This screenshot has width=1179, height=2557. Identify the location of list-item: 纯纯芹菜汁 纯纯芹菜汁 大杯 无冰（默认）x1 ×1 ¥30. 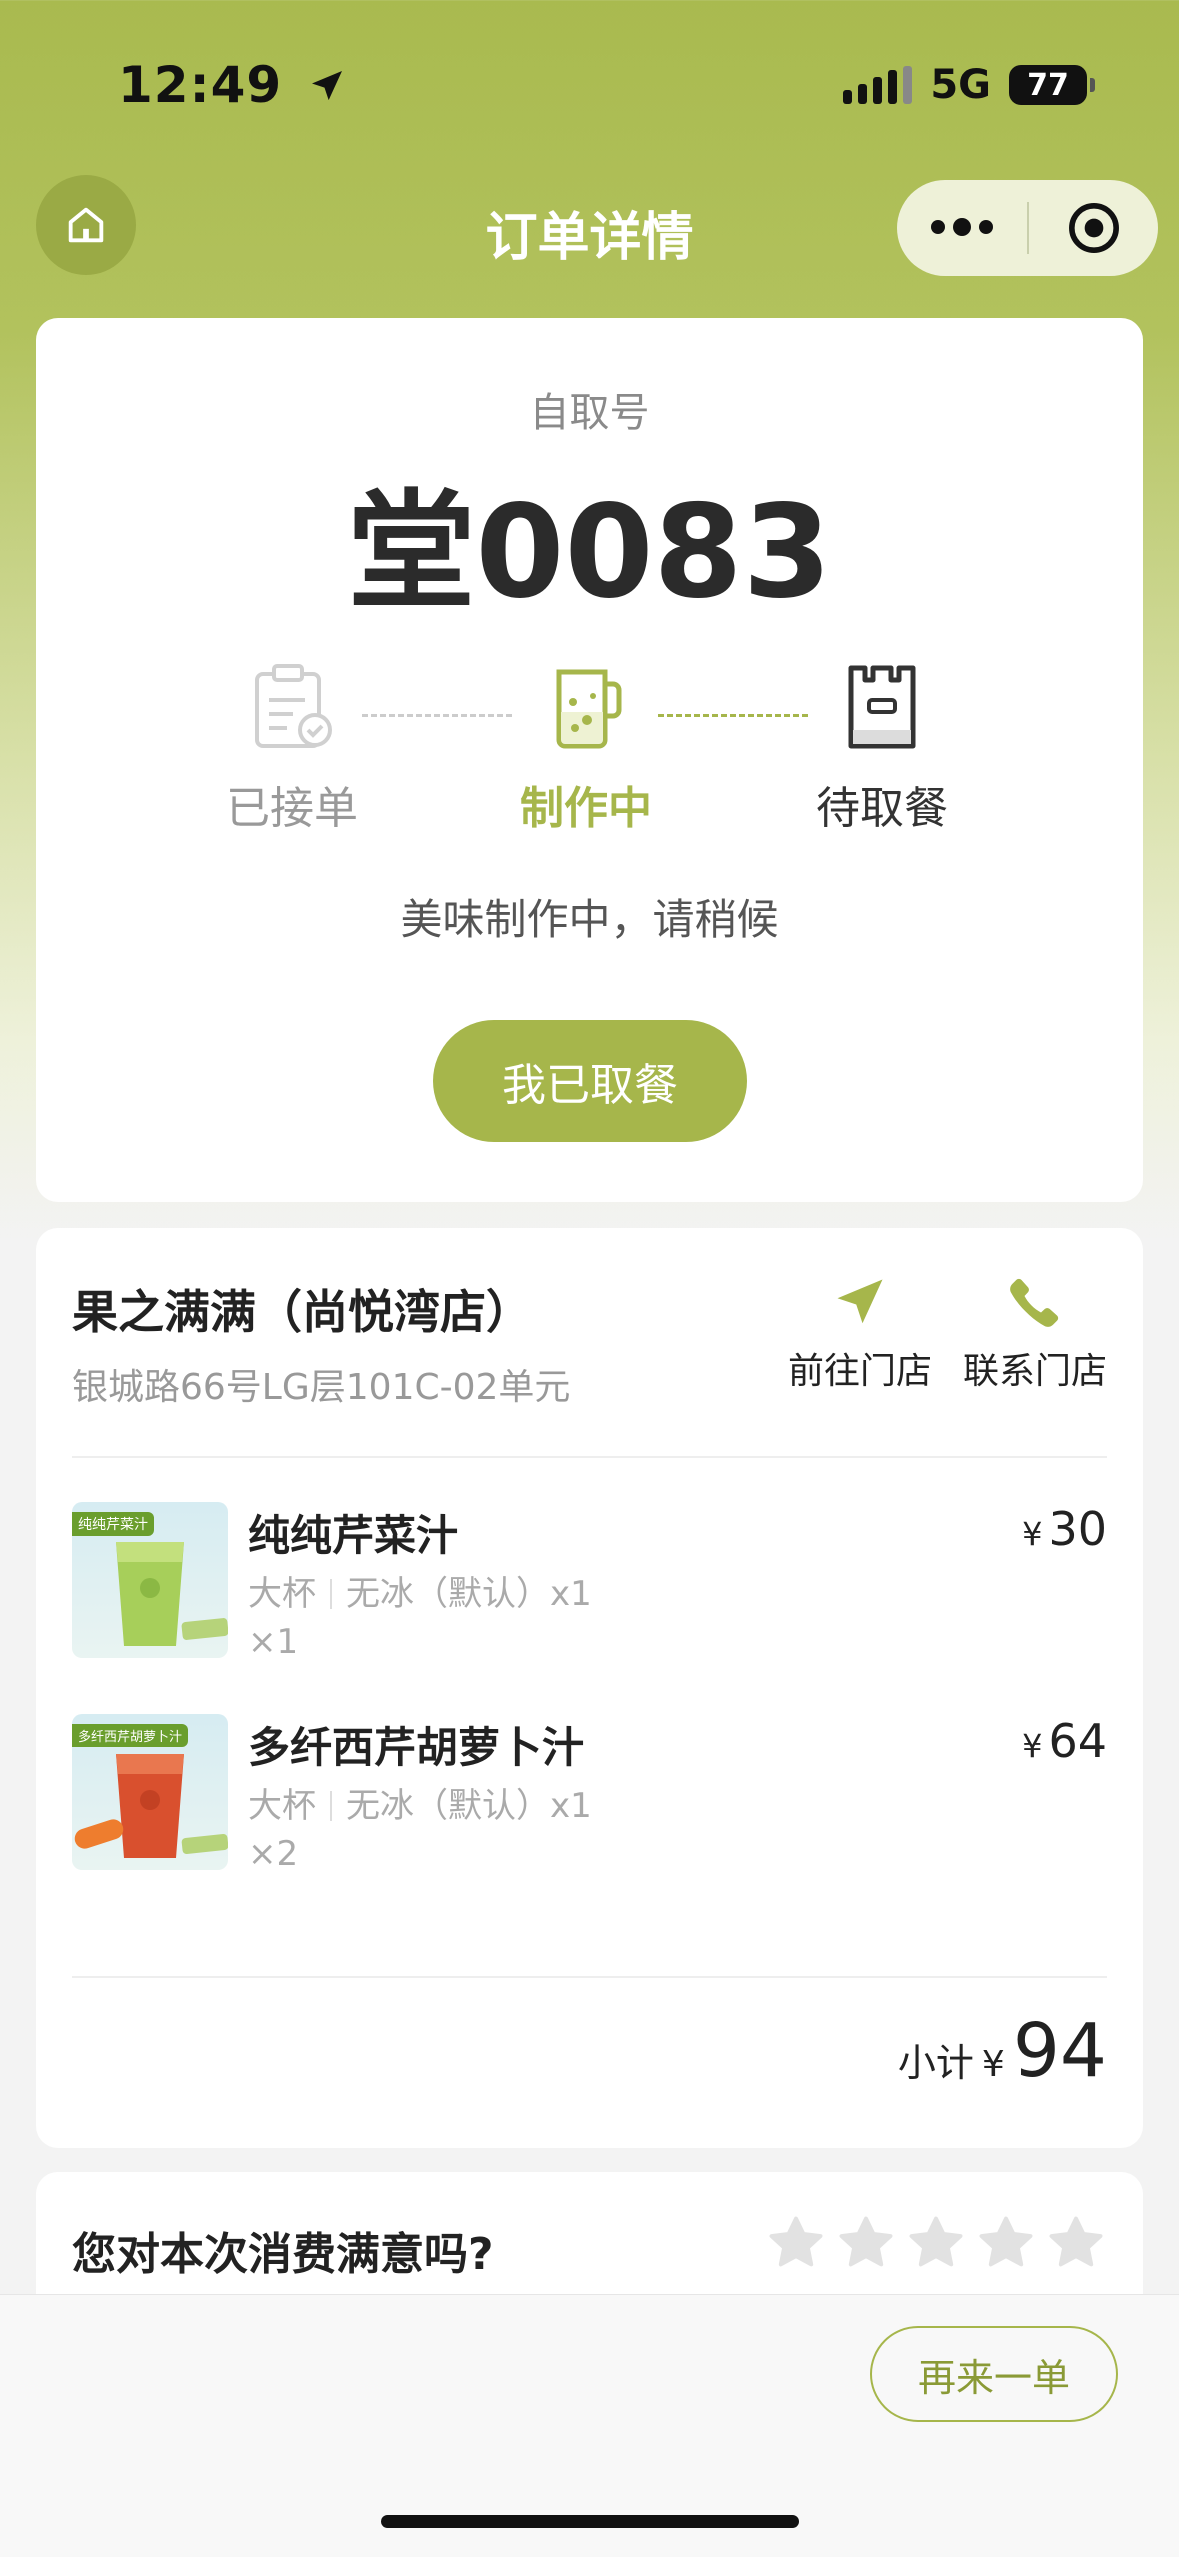
(589, 1587).